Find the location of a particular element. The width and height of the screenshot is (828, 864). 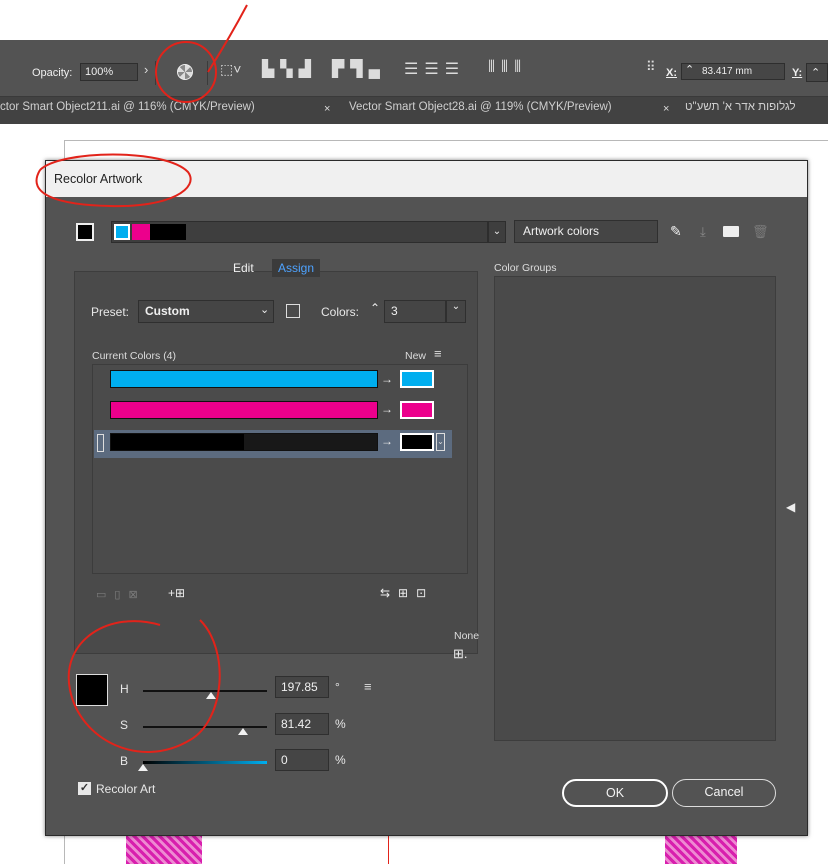

new-color-swatch-magenta is located at coordinates (417, 410).